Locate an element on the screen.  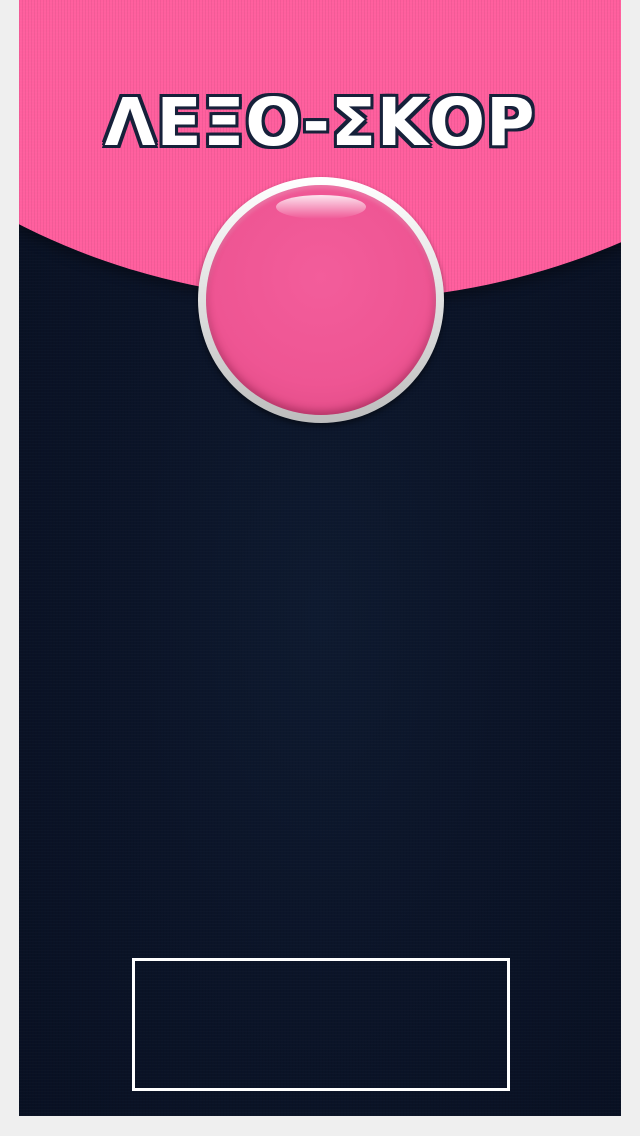
main-tap-button is located at coordinates (321, 300).